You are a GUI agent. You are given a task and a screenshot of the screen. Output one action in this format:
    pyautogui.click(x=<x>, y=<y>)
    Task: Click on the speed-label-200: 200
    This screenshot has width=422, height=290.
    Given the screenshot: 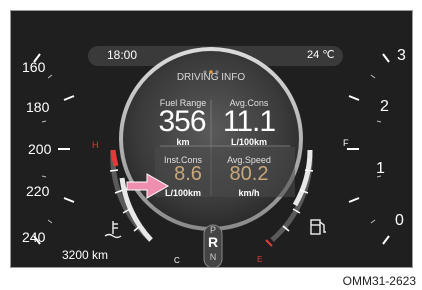 What is the action you would take?
    pyautogui.click(x=40, y=149)
    